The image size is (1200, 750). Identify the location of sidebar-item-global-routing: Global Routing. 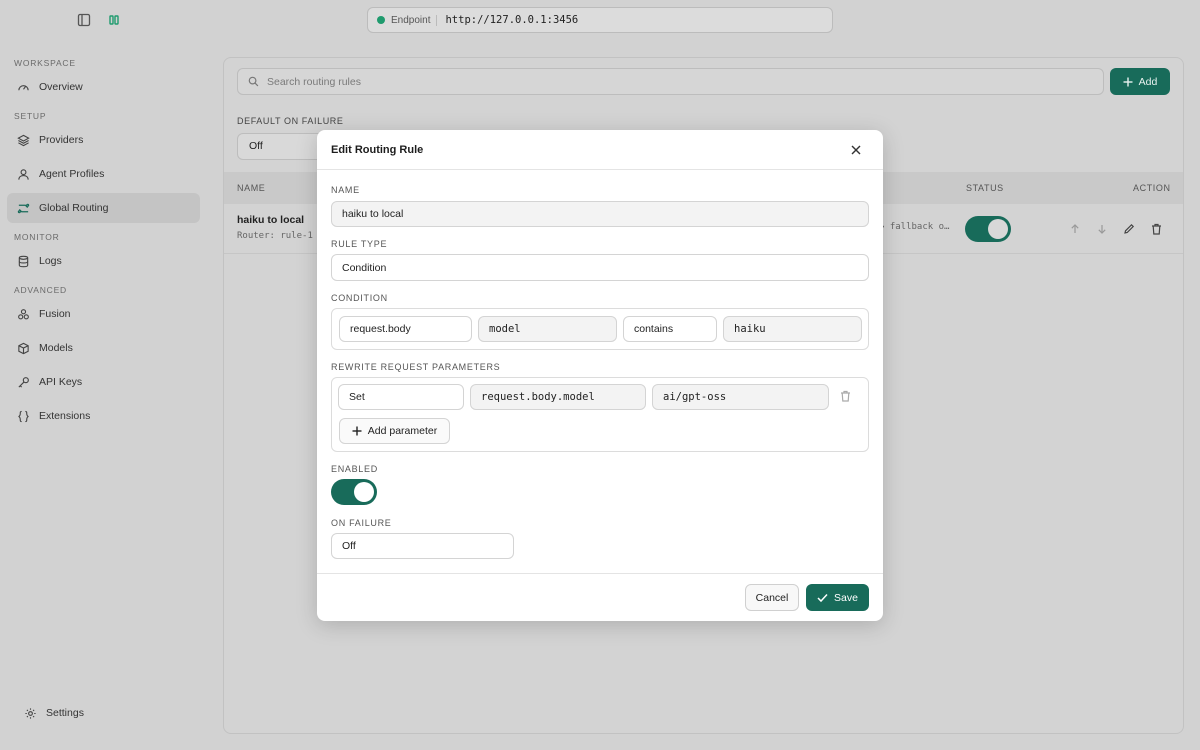
(103, 208).